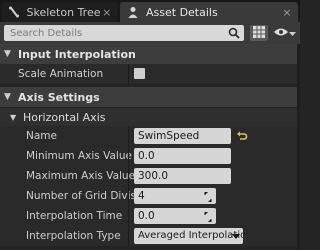  I want to click on search-input, so click(124, 33).